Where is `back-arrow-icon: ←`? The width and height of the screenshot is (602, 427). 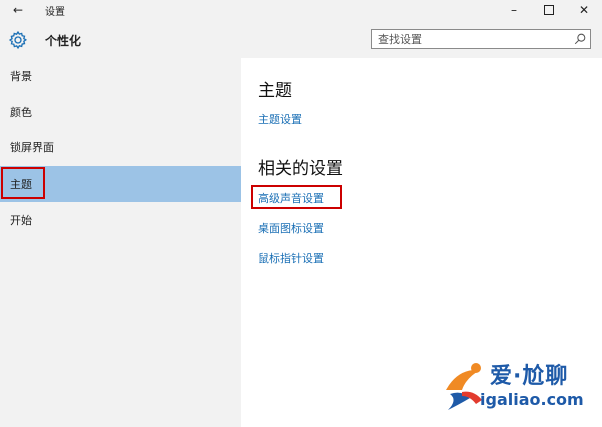 back-arrow-icon: ← is located at coordinates (18, 10).